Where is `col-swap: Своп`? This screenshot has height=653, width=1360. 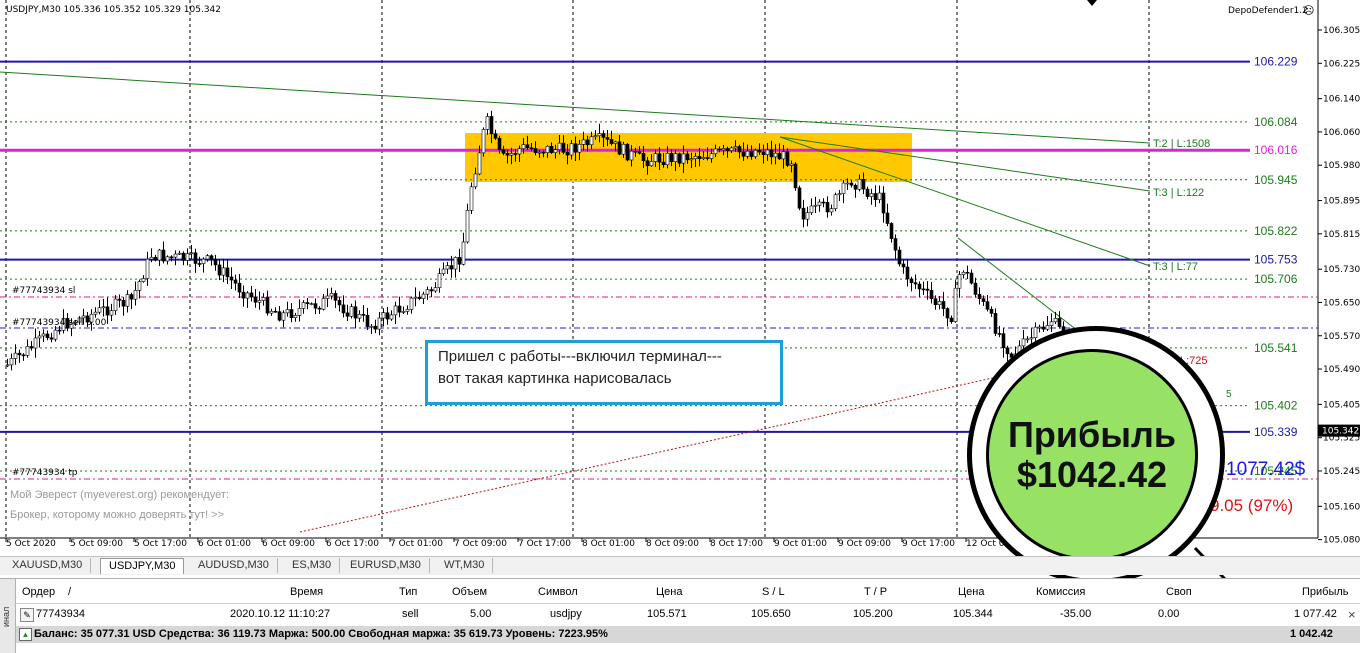
col-swap: Своп is located at coordinates (1179, 592).